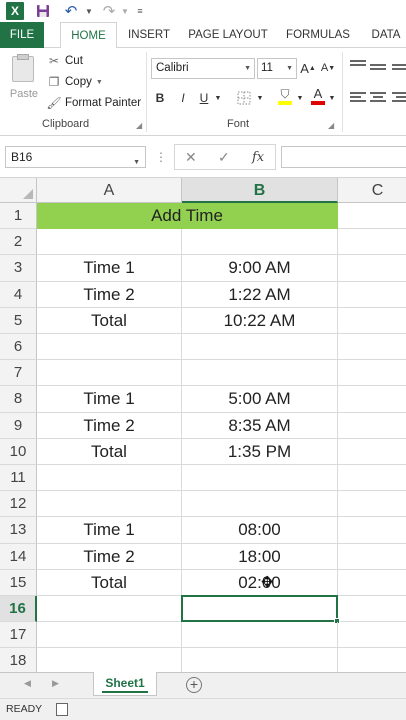 This screenshot has width=406, height=720. I want to click on tab-insert: INSERT, so click(149, 35).